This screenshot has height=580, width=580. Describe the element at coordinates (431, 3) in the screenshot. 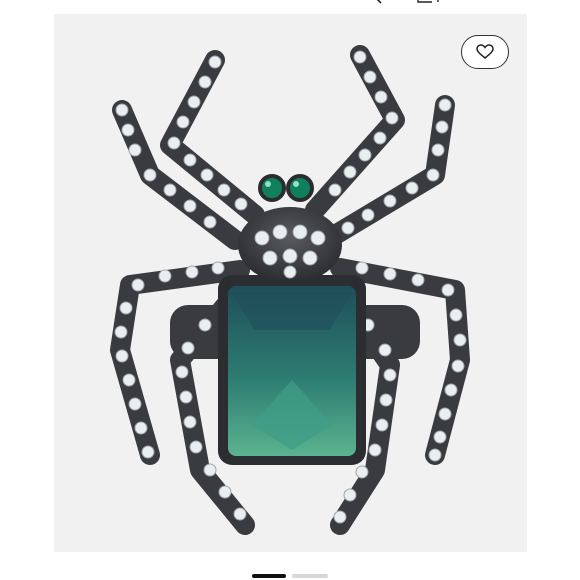

I see `cart-icon` at that location.